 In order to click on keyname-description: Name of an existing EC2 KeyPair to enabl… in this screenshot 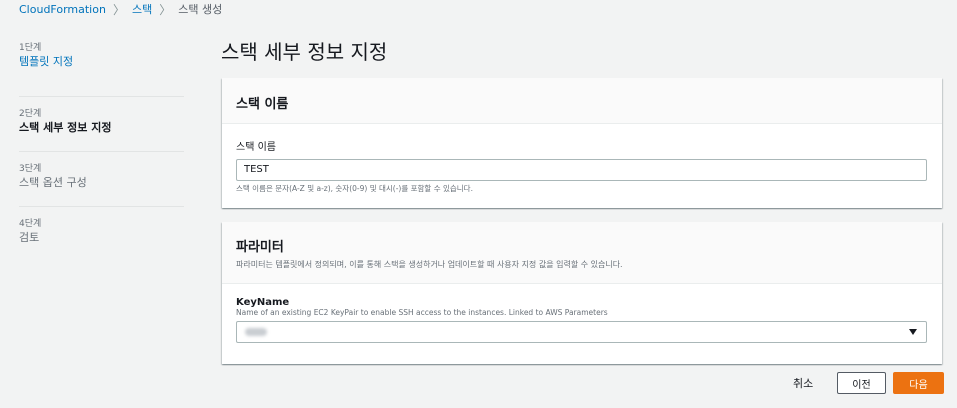, I will do `click(422, 312)`.